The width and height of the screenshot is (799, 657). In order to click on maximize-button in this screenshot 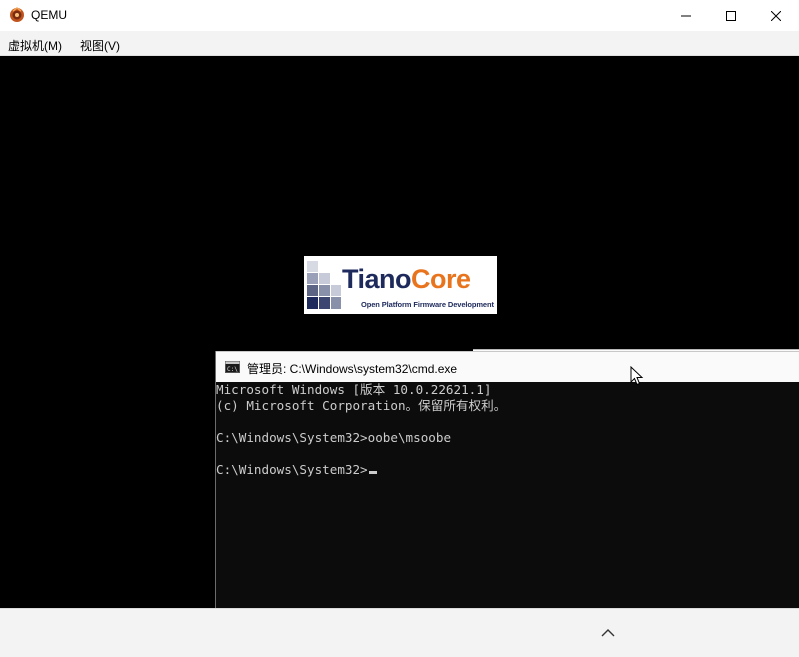, I will do `click(731, 15)`.